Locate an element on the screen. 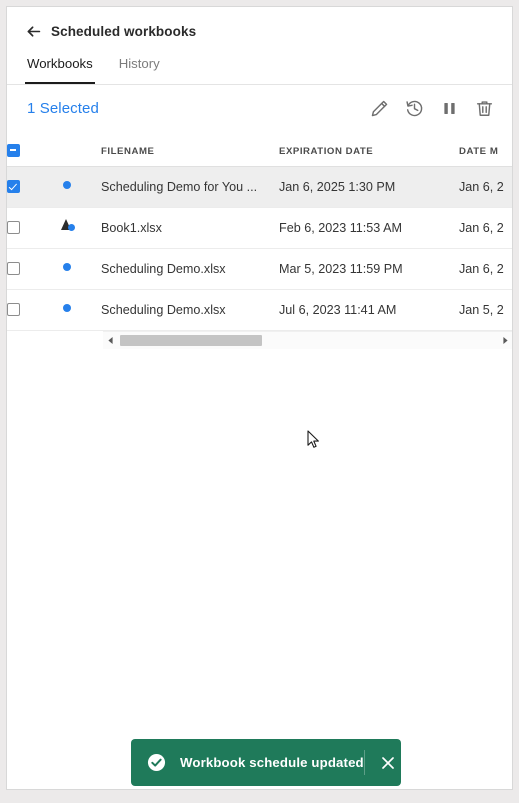  row-expiration-cell: Mar 5, 2023 11:59 PM is located at coordinates (369, 269).